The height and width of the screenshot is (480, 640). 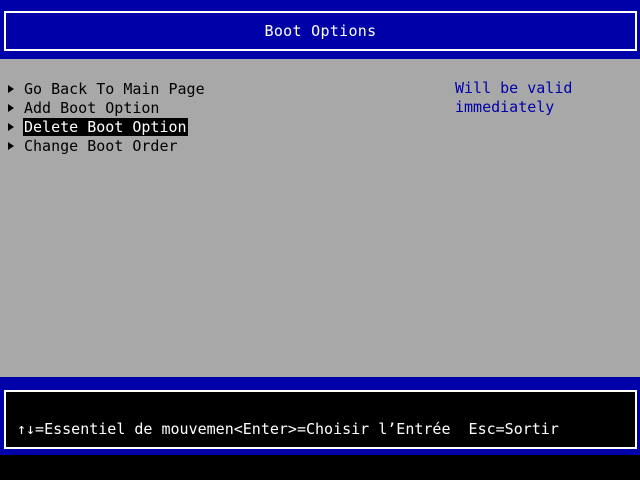 I want to click on help-text: Will be valid immediately, so click(x=540, y=98).